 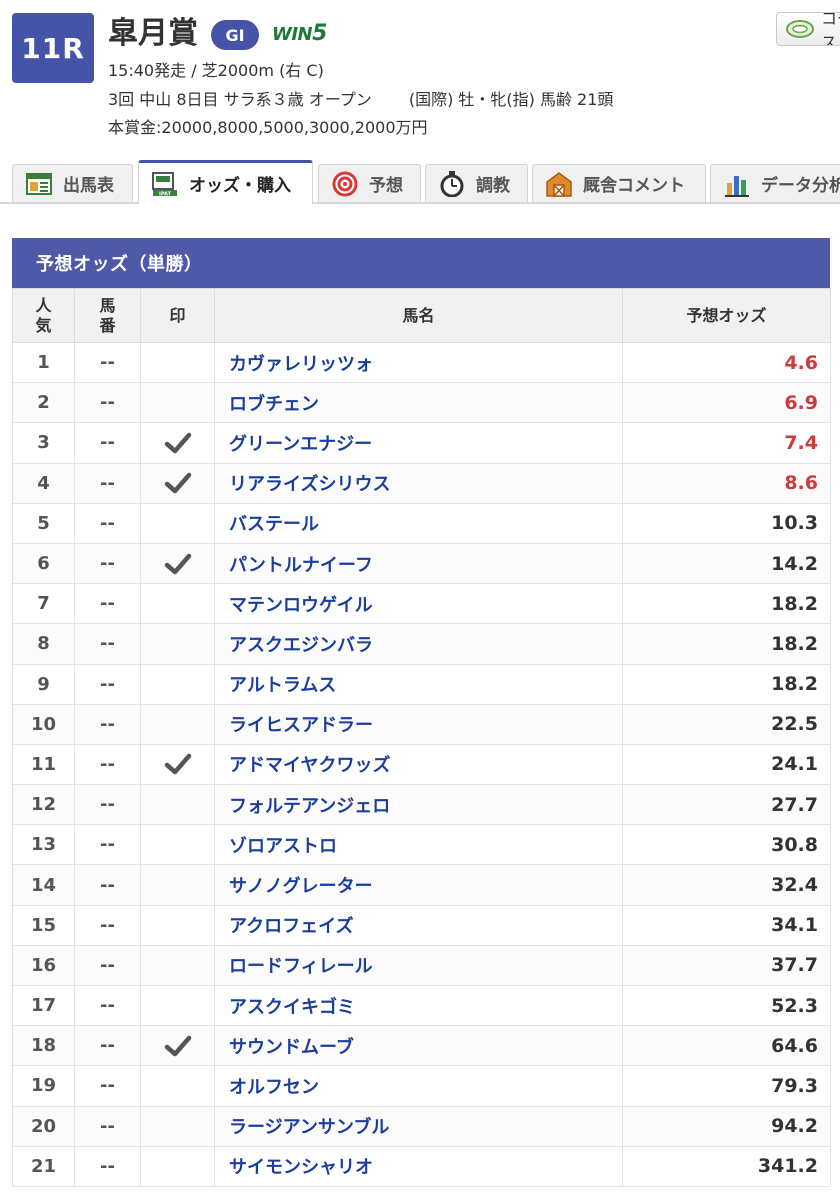 What do you see at coordinates (726, 315) in the screenshot?
I see `header-odds: 予想オッズ` at bounding box center [726, 315].